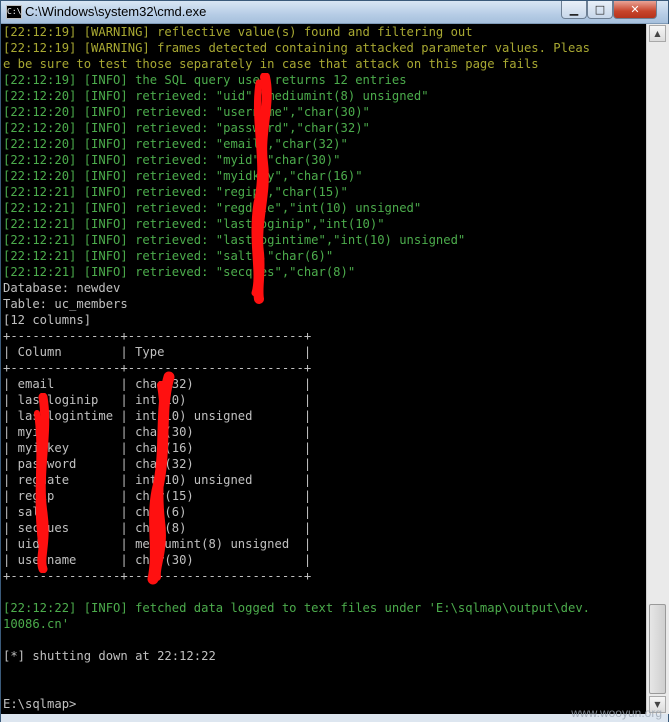 The width and height of the screenshot is (669, 722). What do you see at coordinates (157, 464) in the screenshot?
I see `console-line: | password | char(32) |` at bounding box center [157, 464].